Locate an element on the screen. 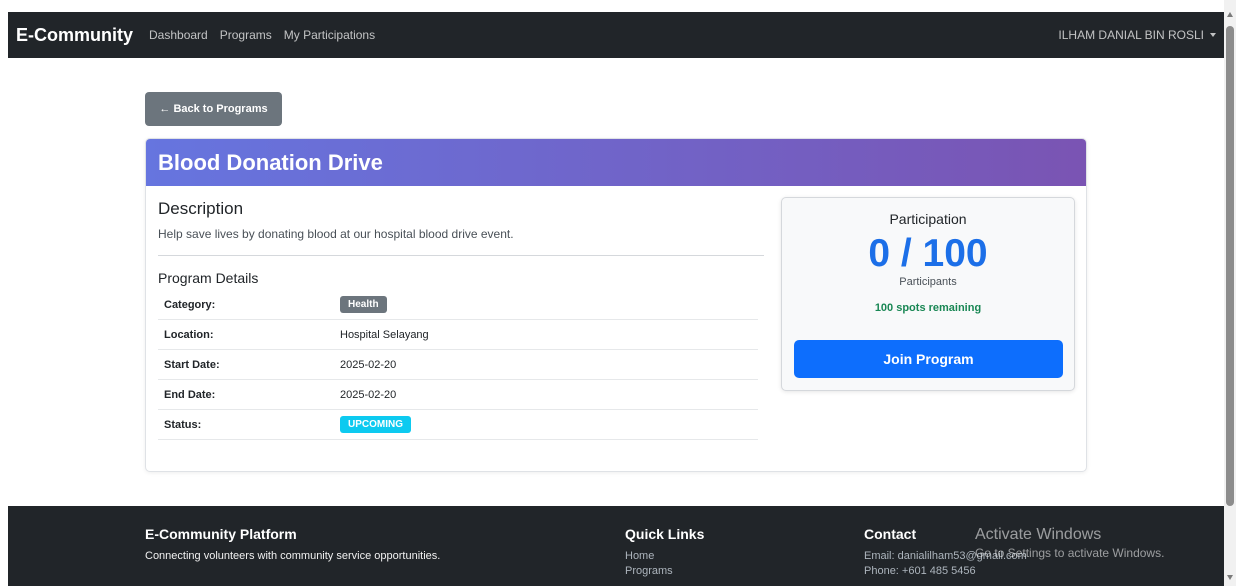 This screenshot has width=1236, height=586. detail-row-start-date: Start Date: 2025-02-20 is located at coordinates (458, 365).